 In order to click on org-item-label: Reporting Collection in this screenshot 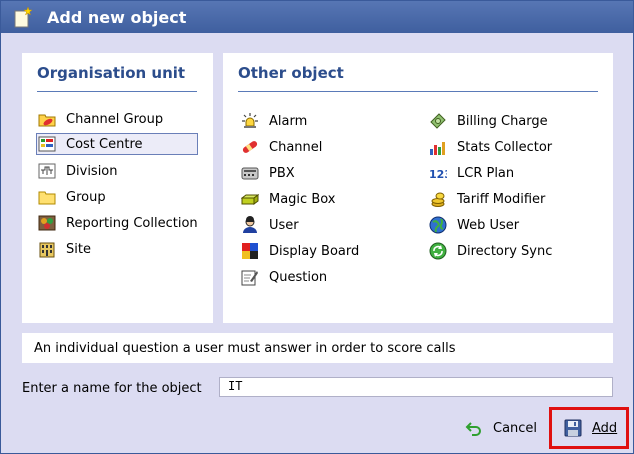, I will do `click(132, 223)`.